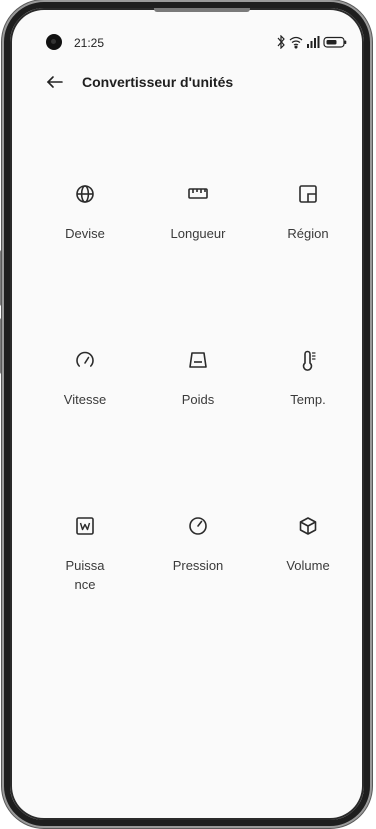  I want to click on category-pression: Pression, so click(198, 566).